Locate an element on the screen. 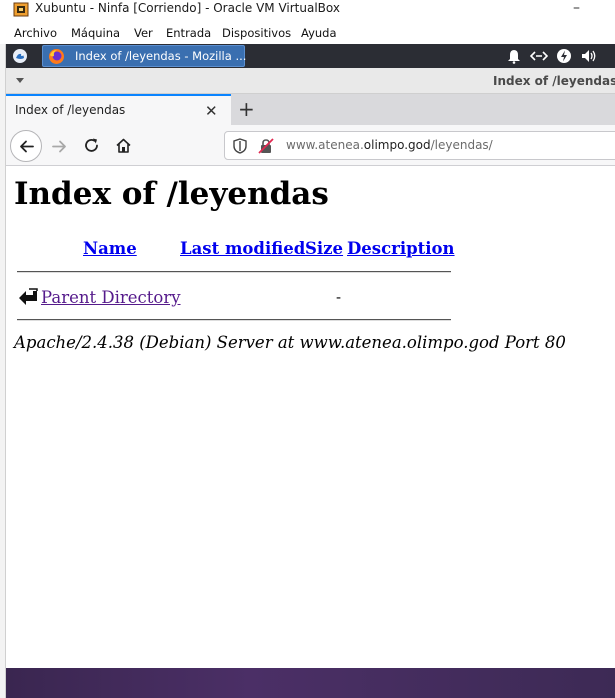 Image resolution: width=615 pixels, height=698 pixels. menu-dispositivos: Dispositivos is located at coordinates (256, 33).